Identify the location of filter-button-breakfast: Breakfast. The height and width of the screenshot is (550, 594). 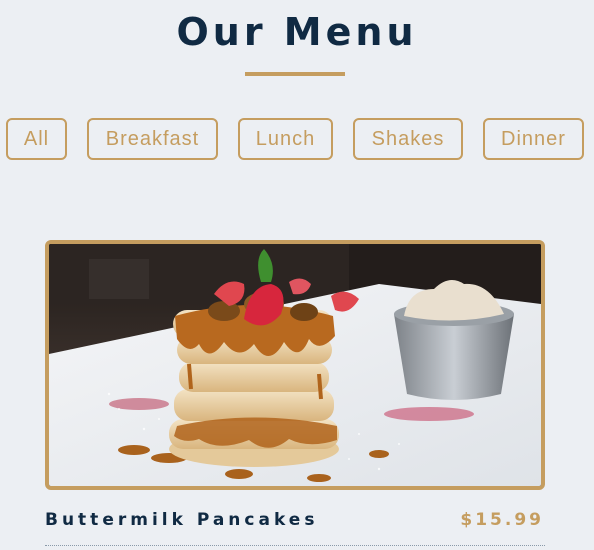
(152, 139).